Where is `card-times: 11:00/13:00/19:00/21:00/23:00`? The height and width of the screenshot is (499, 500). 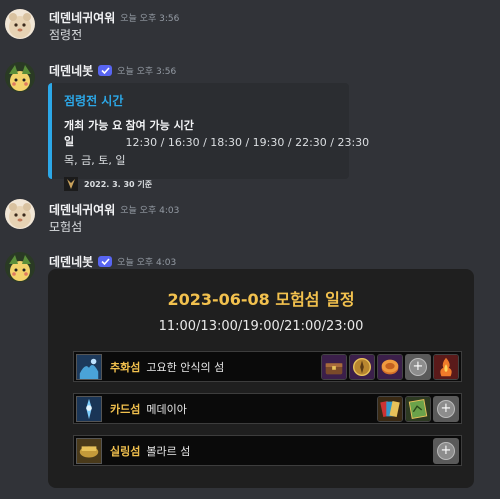
card-times: 11:00/13:00/19:00/21:00/23:00 is located at coordinates (261, 326).